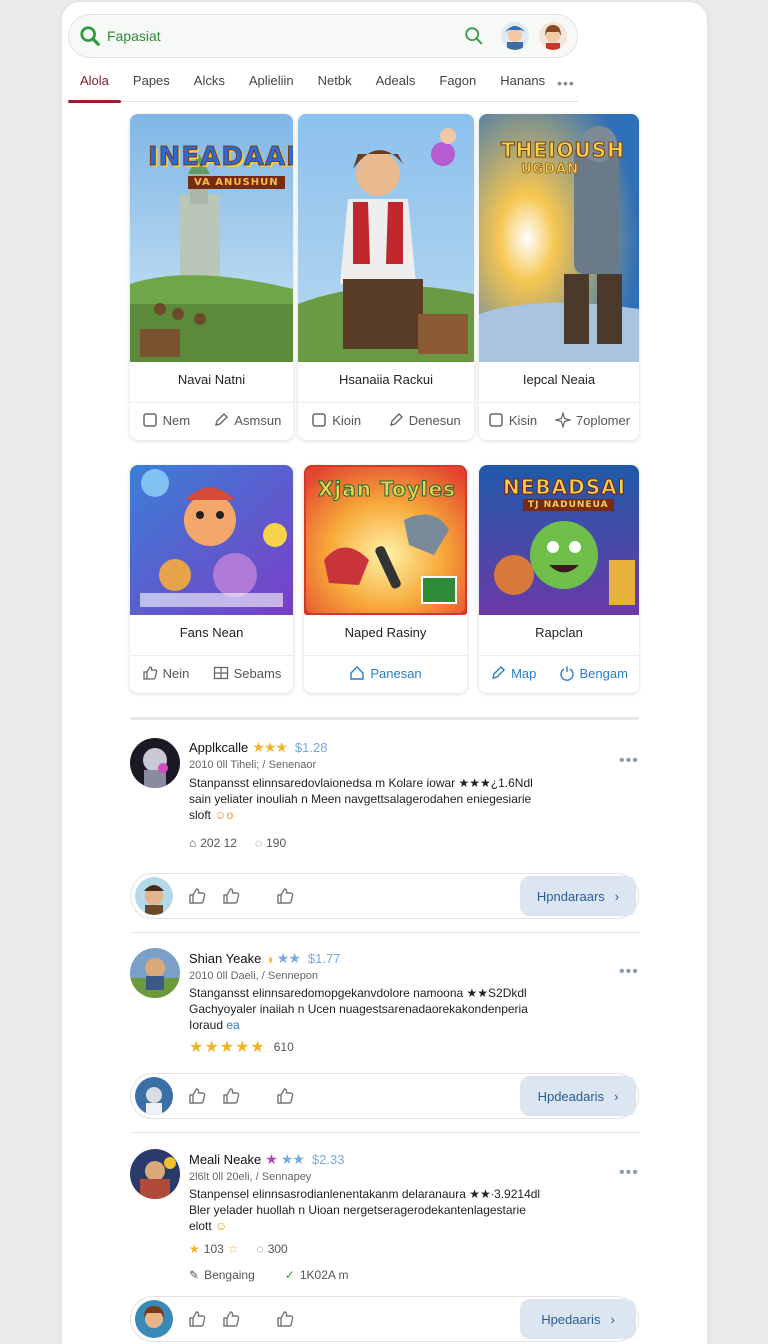 The height and width of the screenshot is (1344, 768). What do you see at coordinates (612, 1319) in the screenshot?
I see `chevron-right-icon: ›` at bounding box center [612, 1319].